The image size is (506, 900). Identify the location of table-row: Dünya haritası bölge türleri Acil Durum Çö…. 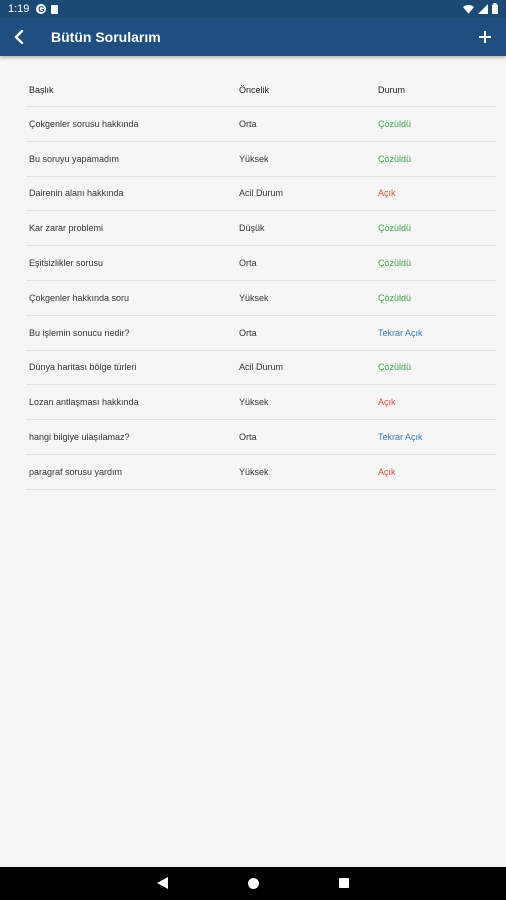
(261, 368).